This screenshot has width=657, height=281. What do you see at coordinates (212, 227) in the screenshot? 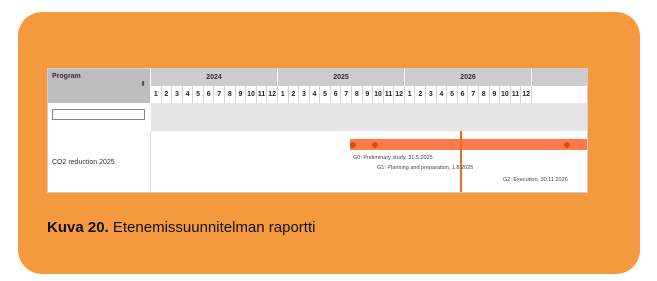
I see `caption-text: Etenemissuunnitelman raportti` at bounding box center [212, 227].